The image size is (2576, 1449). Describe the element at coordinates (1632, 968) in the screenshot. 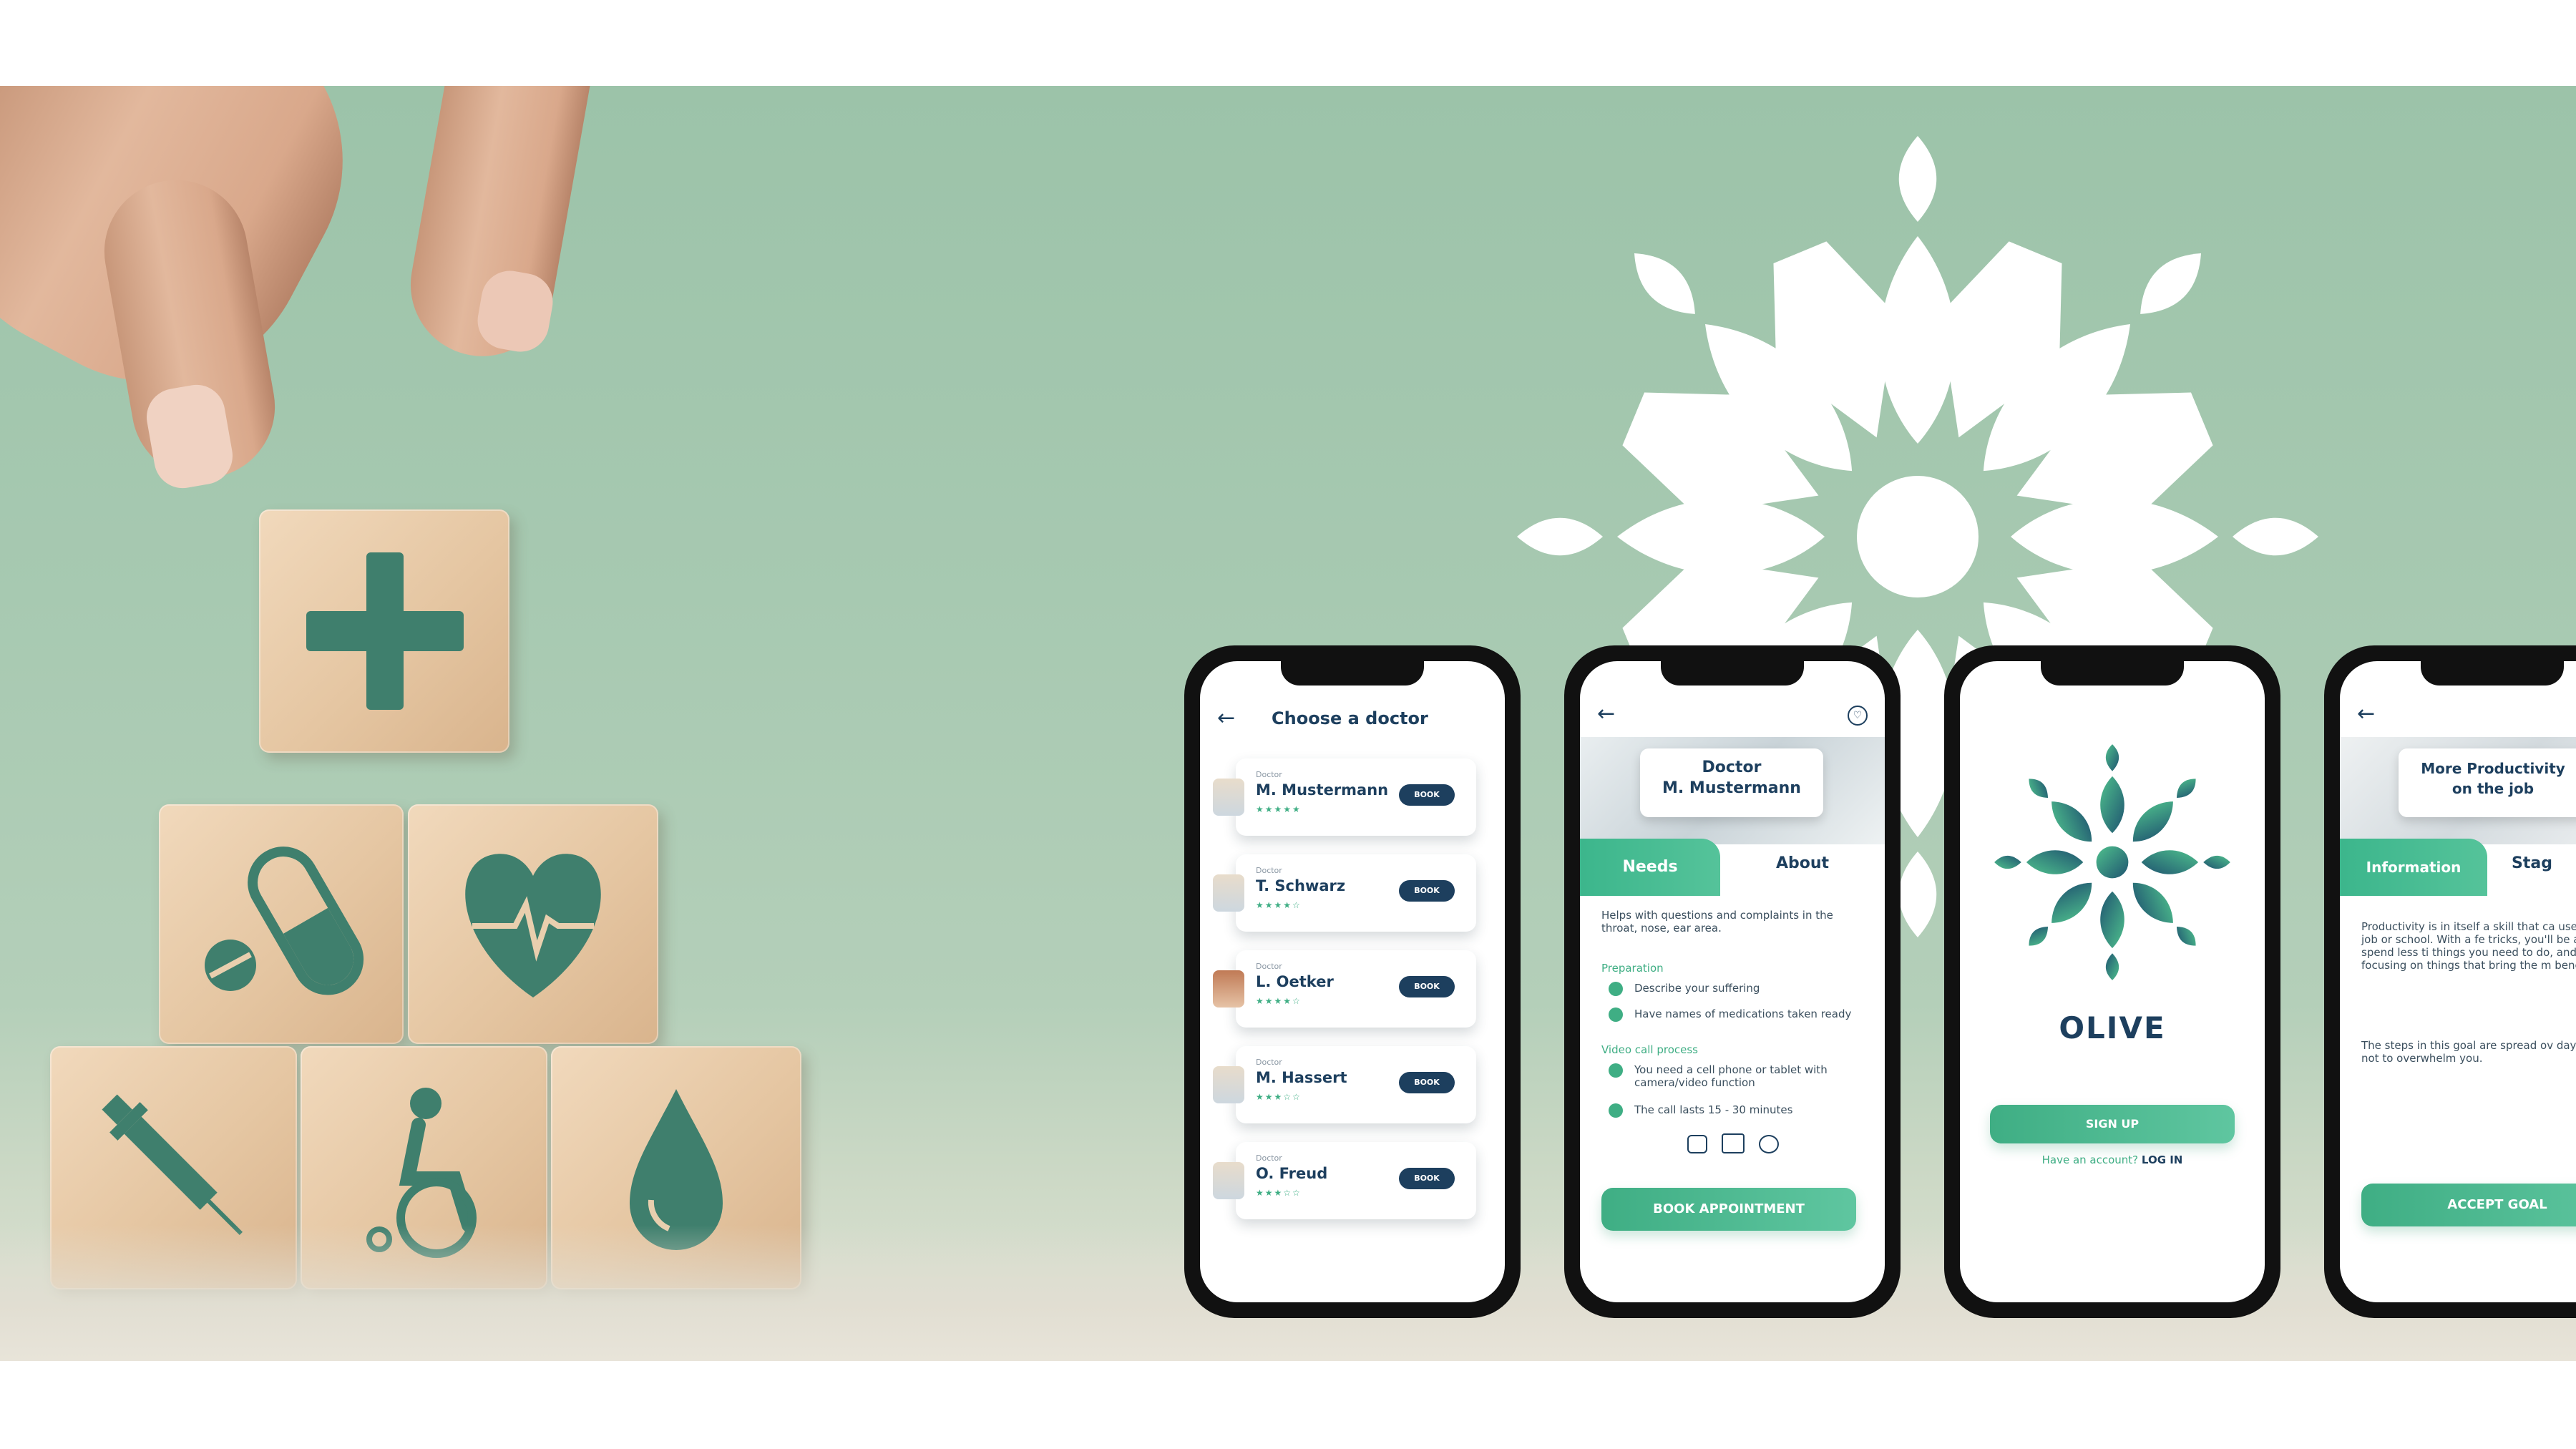

I see `preparation-heading: Preparation` at that location.